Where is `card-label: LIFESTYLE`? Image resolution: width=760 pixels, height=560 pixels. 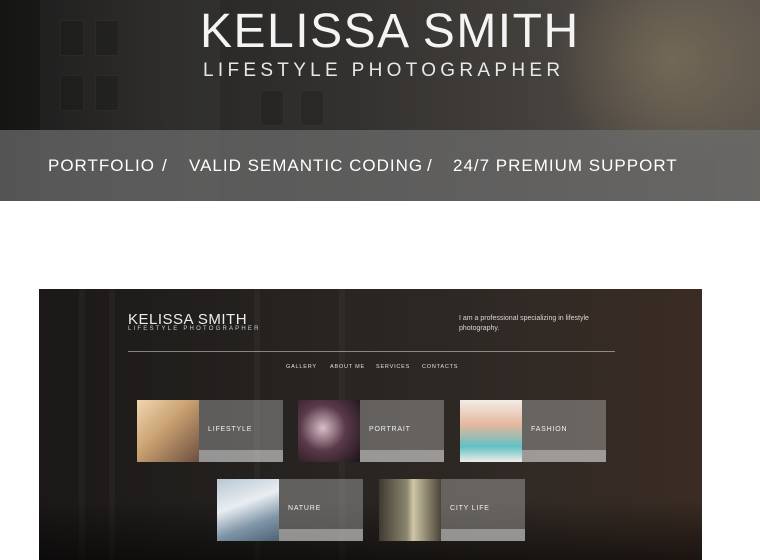 card-label: LIFESTYLE is located at coordinates (230, 429).